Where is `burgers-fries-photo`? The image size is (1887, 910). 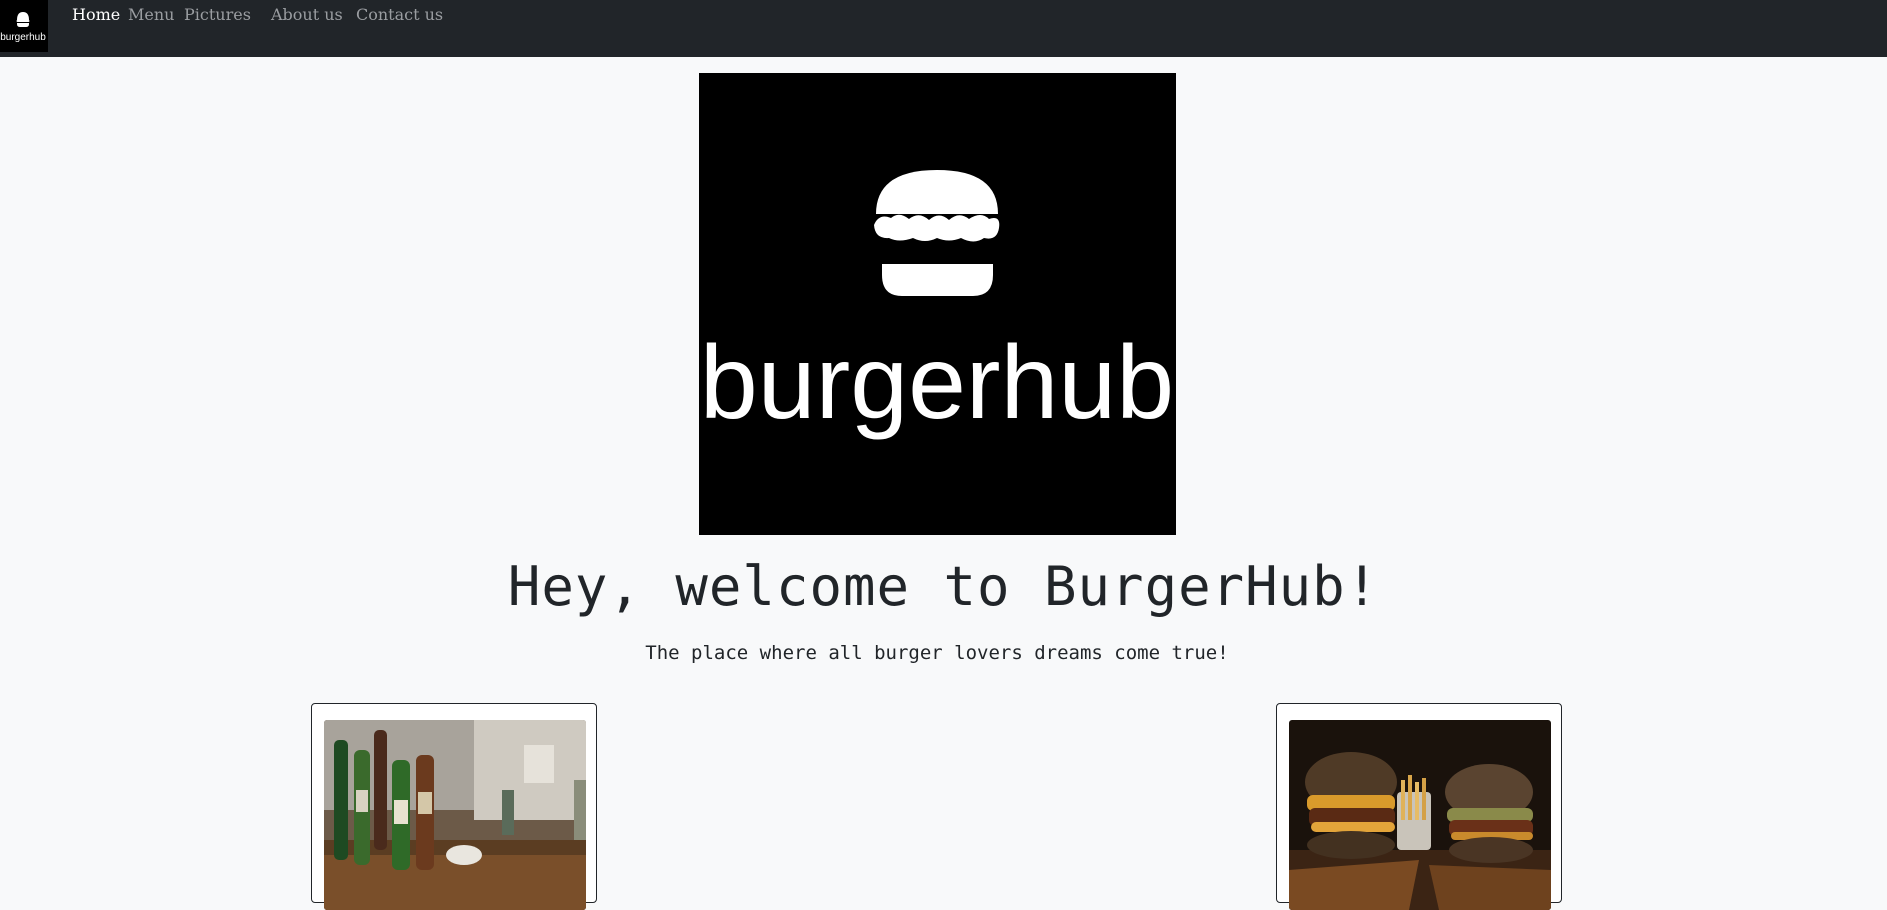 burgers-fries-photo is located at coordinates (1420, 815).